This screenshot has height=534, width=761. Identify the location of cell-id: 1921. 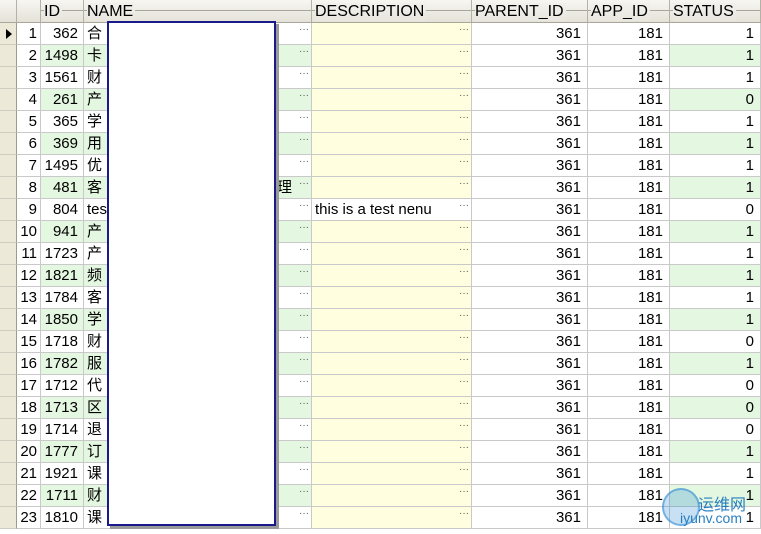
(62, 474).